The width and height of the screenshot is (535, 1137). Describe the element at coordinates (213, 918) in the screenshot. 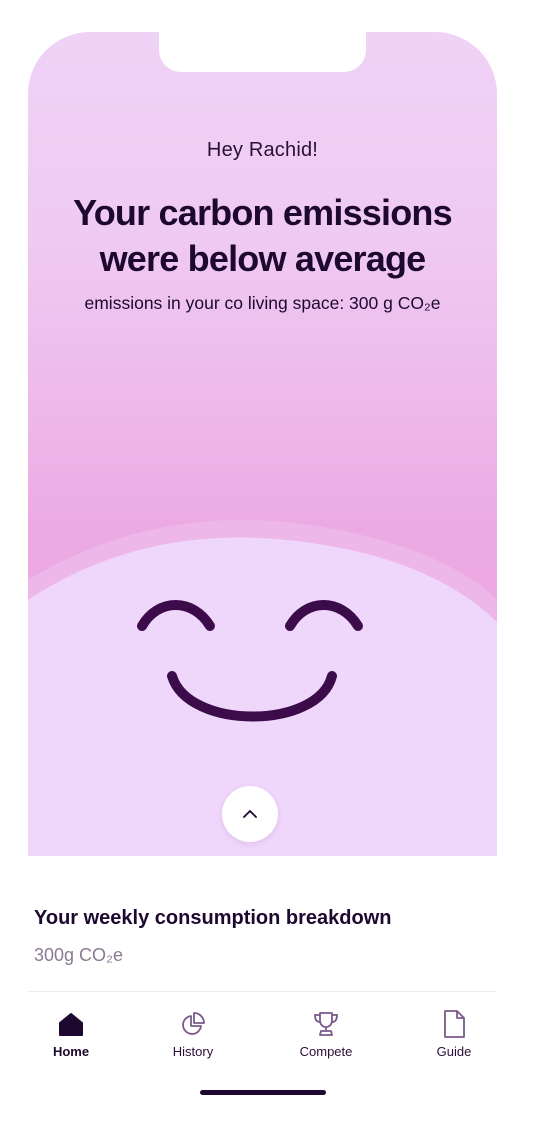

I see `breakdown-title: Your weekly consumption breakdown` at that location.